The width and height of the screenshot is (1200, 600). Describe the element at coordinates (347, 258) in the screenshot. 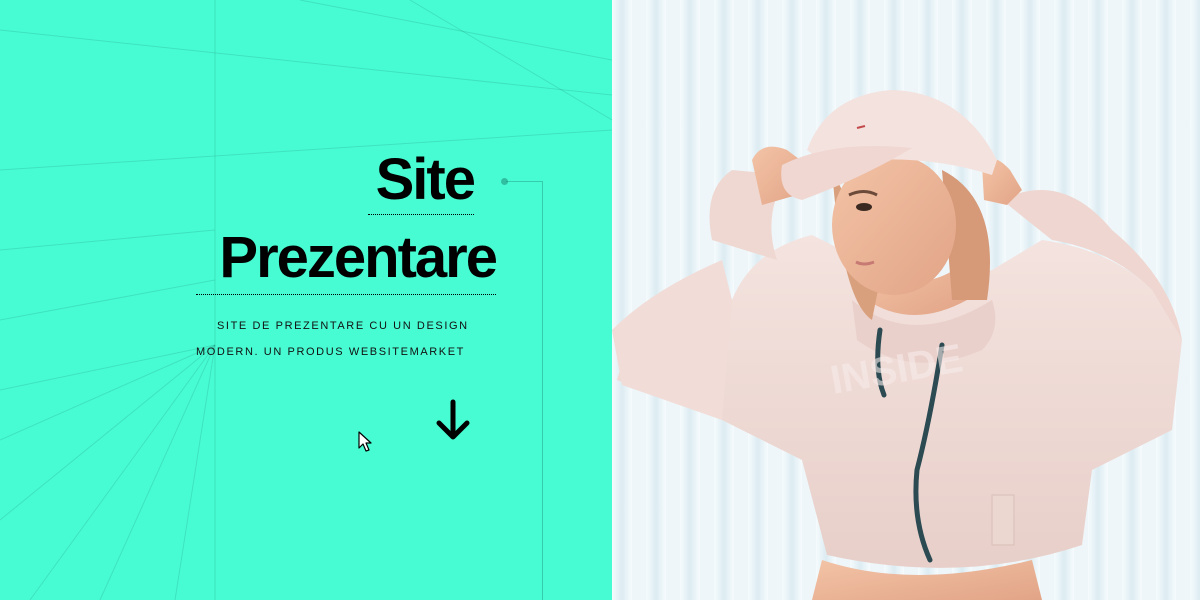

I see `hero-title-line-2: Prezentare` at that location.